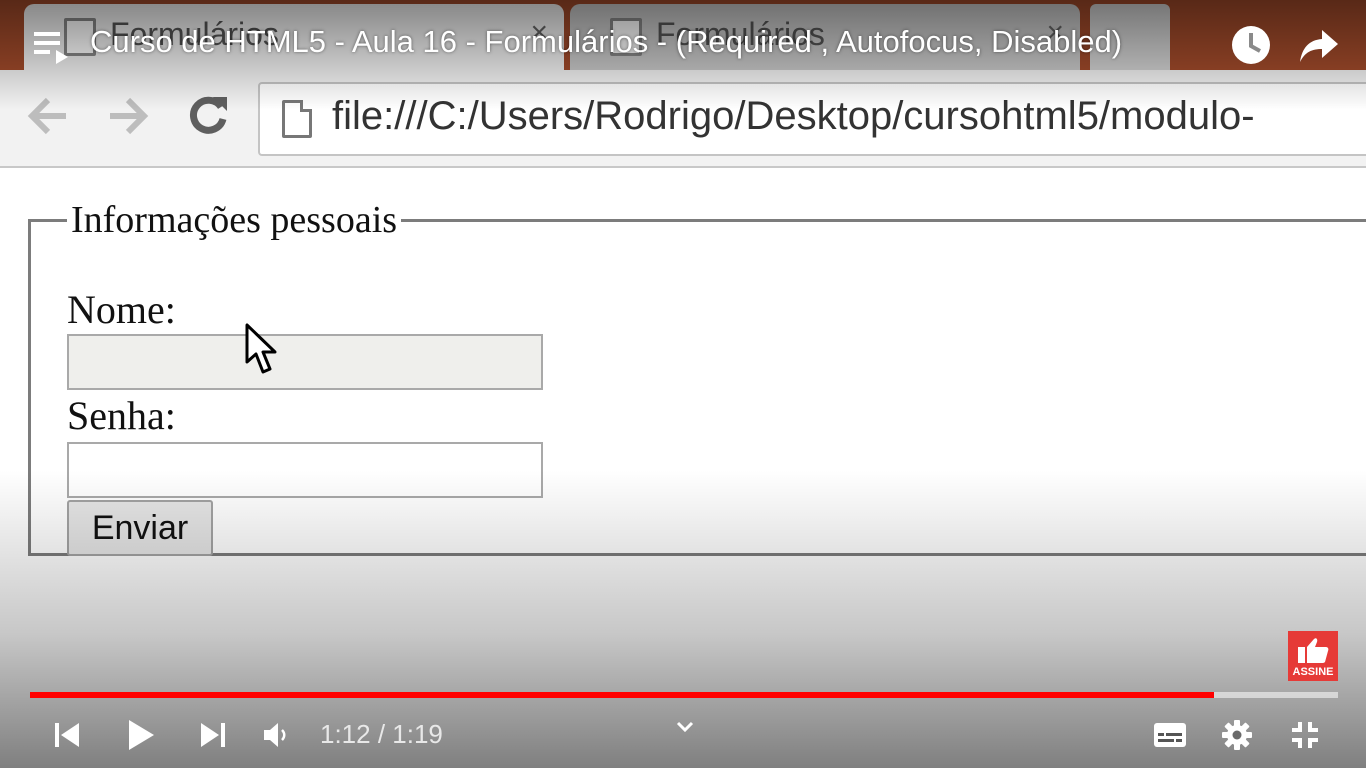 The height and width of the screenshot is (768, 1366). I want to click on nome-label: Nome:, so click(121, 309).